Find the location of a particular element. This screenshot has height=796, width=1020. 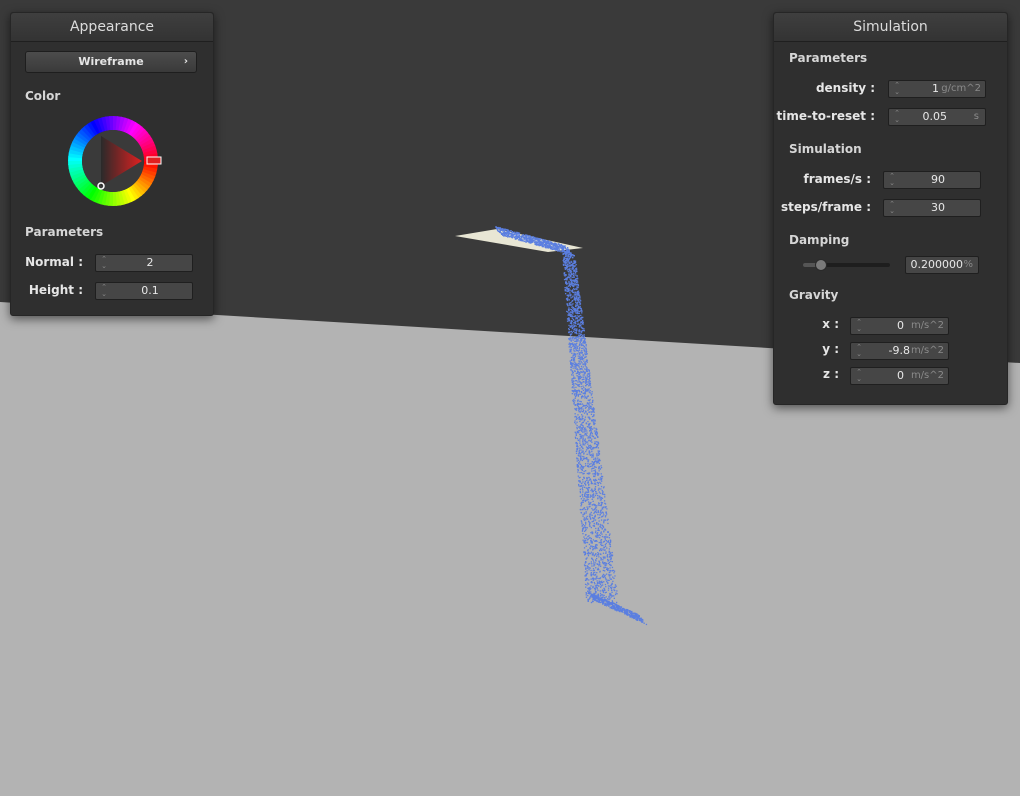

gravity-y-field: ⌃ ⌄ -9.8 m/s^2 is located at coordinates (899, 351).